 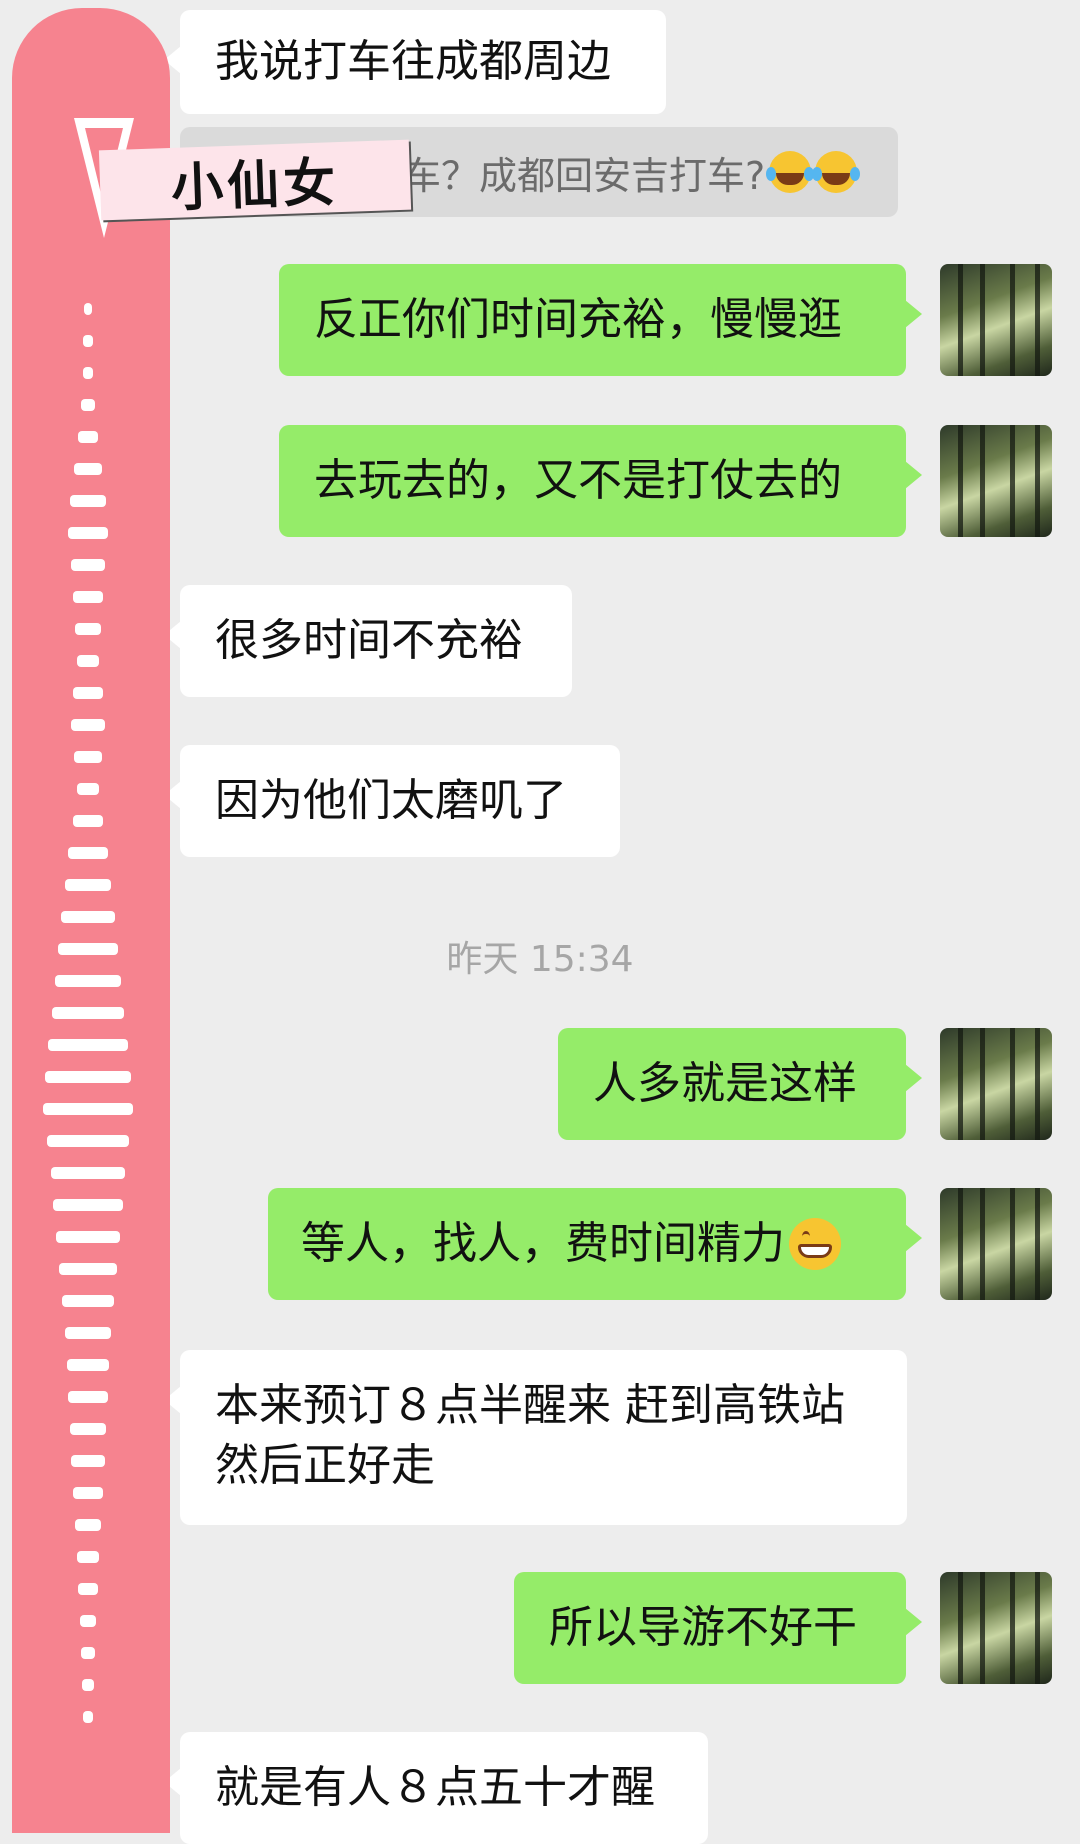 I want to click on message-text: 人多就是这样, so click(x=725, y=1083).